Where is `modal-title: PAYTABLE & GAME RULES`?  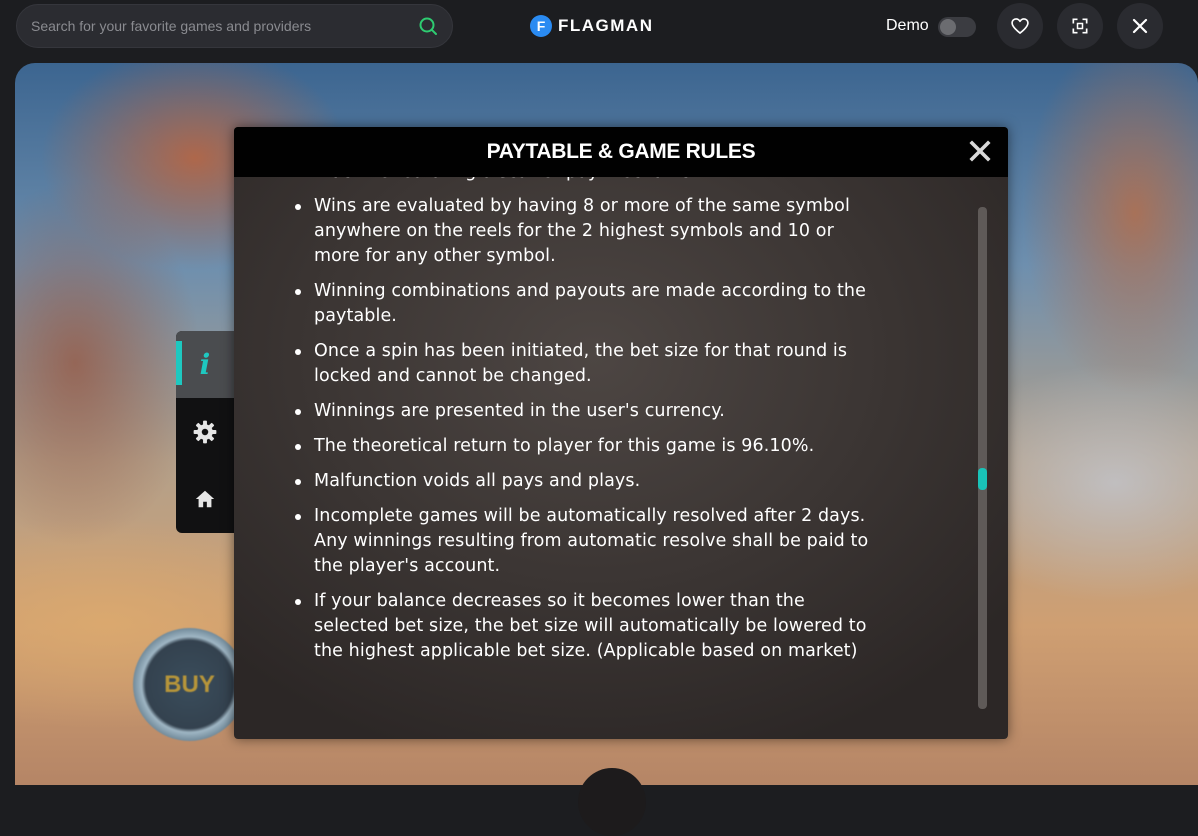 modal-title: PAYTABLE & GAME RULES is located at coordinates (621, 151).